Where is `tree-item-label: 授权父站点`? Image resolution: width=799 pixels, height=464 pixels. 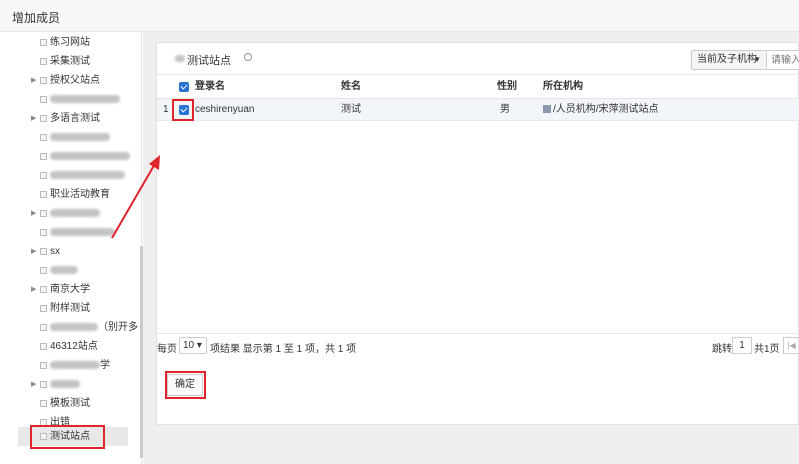 tree-item-label: 授权父站点 is located at coordinates (75, 80).